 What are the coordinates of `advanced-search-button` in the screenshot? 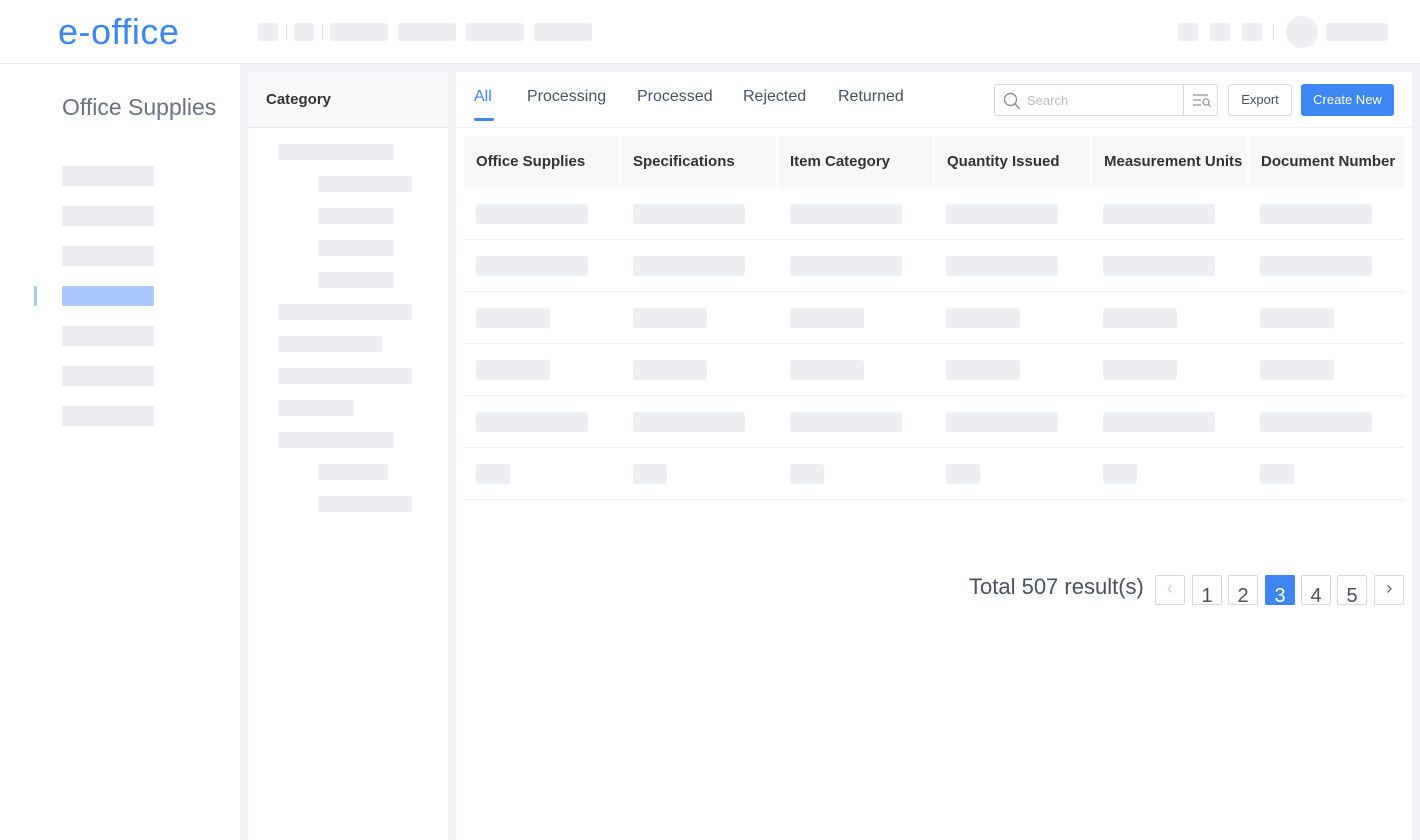 It's located at (1200, 100).